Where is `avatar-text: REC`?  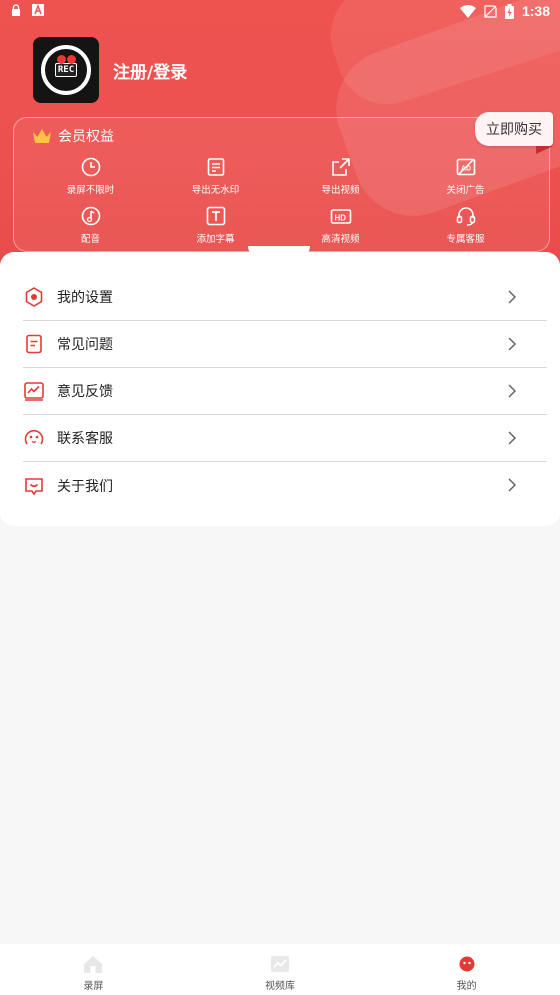 avatar-text: REC is located at coordinates (66, 70).